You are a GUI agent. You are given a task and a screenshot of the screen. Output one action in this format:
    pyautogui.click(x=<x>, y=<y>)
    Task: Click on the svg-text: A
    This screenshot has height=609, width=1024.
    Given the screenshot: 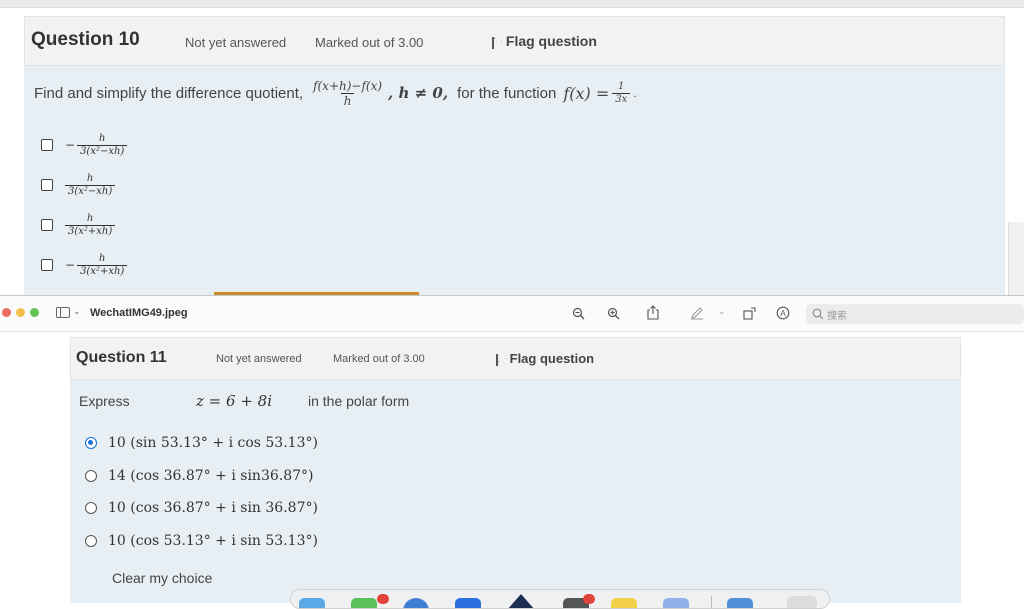 What is the action you would take?
    pyautogui.click(x=783, y=313)
    